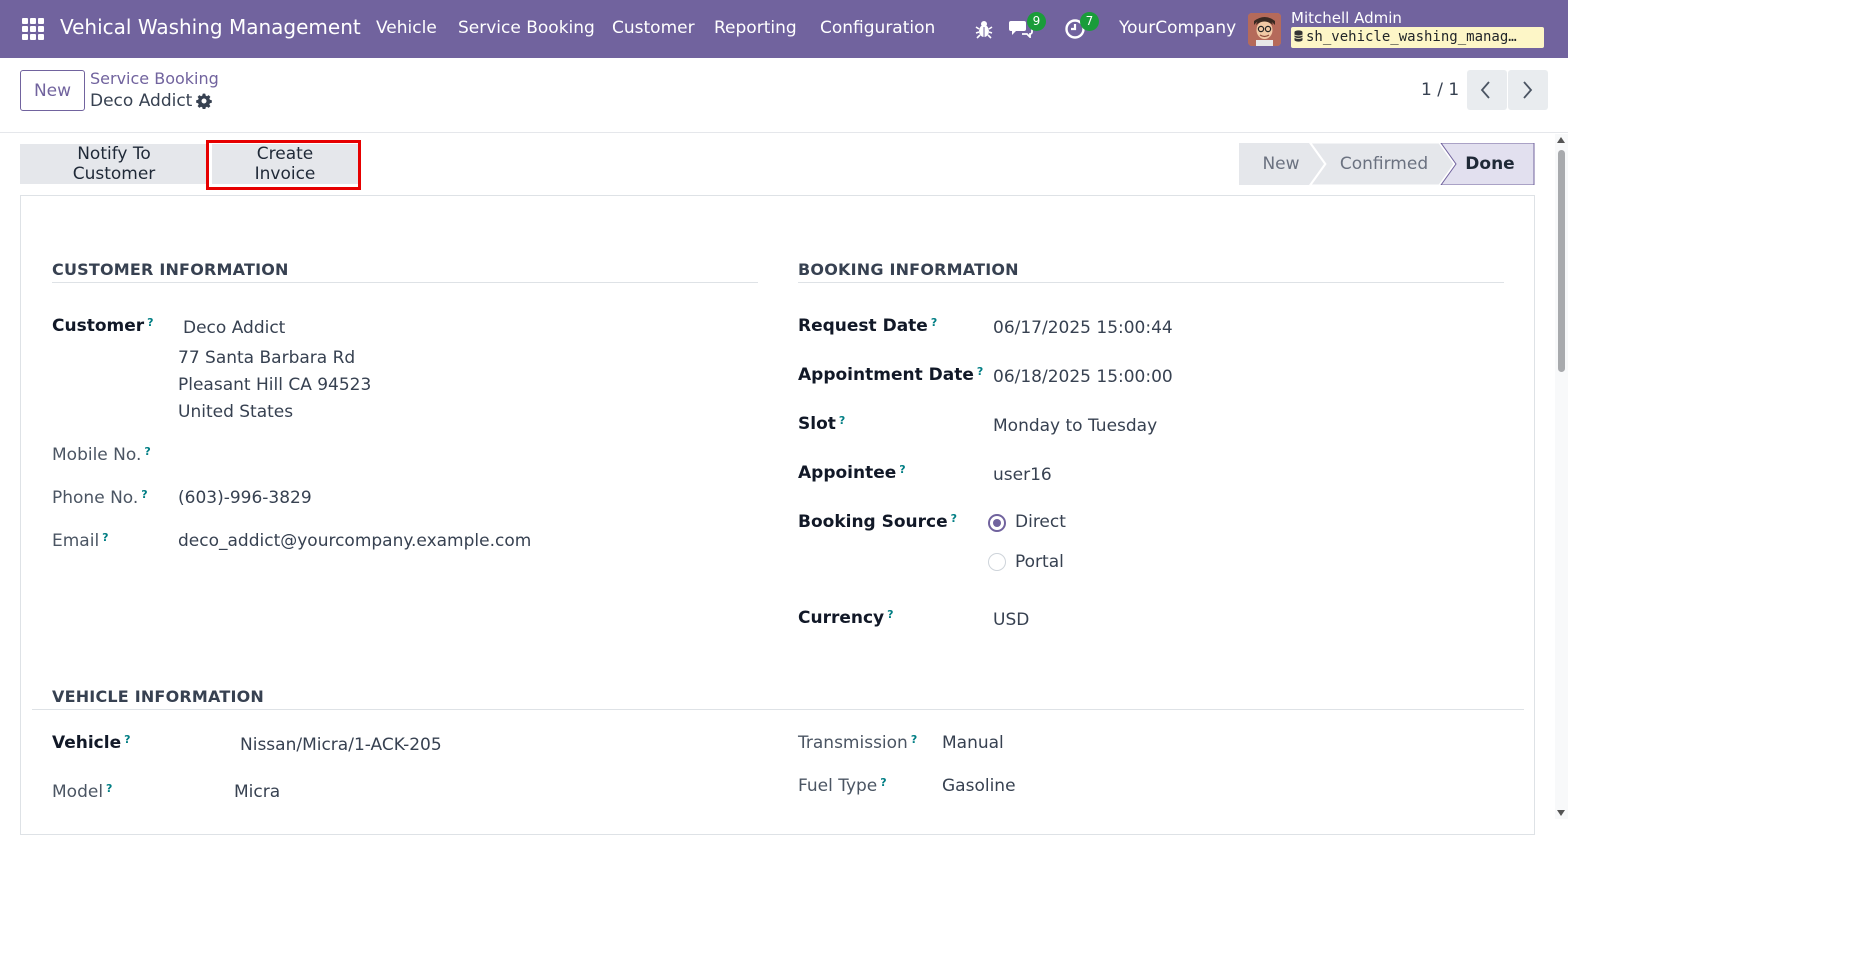 This screenshot has height=966, width=1850. What do you see at coordinates (908, 269) in the screenshot?
I see `booking-info-title: BOOKING INFORMATION` at bounding box center [908, 269].